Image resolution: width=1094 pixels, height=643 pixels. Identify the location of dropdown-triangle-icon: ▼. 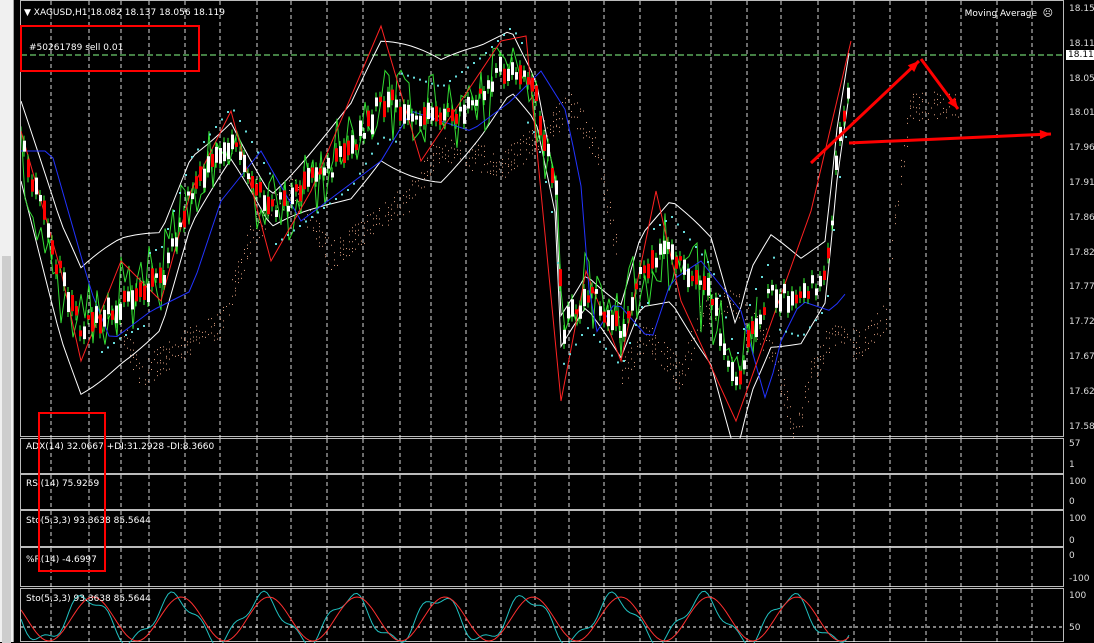
(27, 13).